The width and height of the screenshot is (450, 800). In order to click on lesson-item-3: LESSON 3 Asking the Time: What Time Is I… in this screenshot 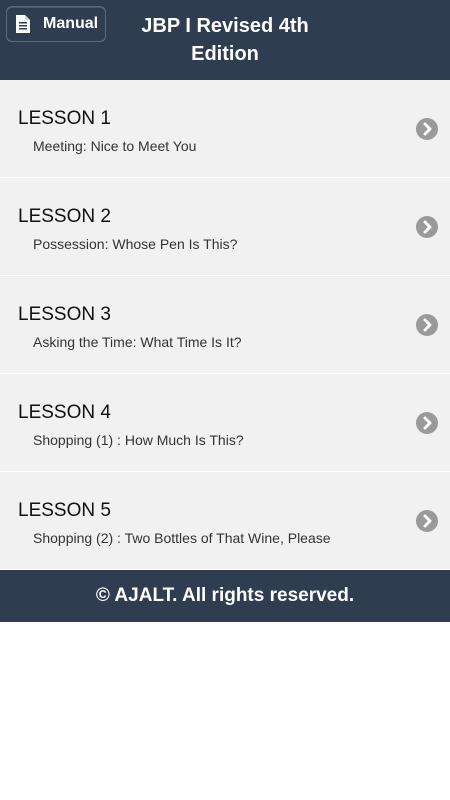, I will do `click(225, 325)`.